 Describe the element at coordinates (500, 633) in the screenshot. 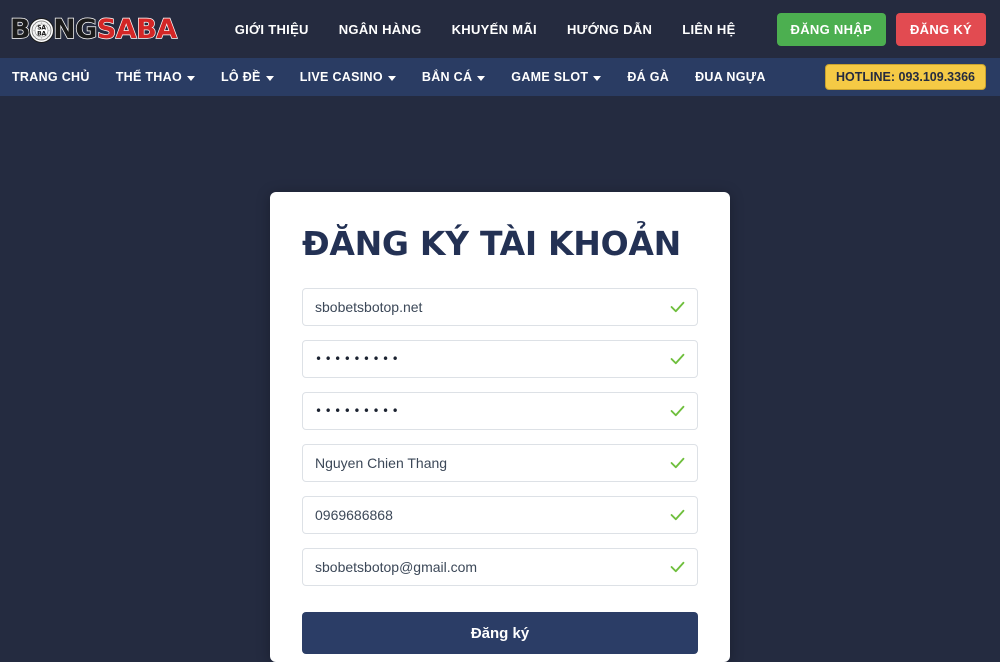

I see `submit-register-button: Đăng ký` at that location.